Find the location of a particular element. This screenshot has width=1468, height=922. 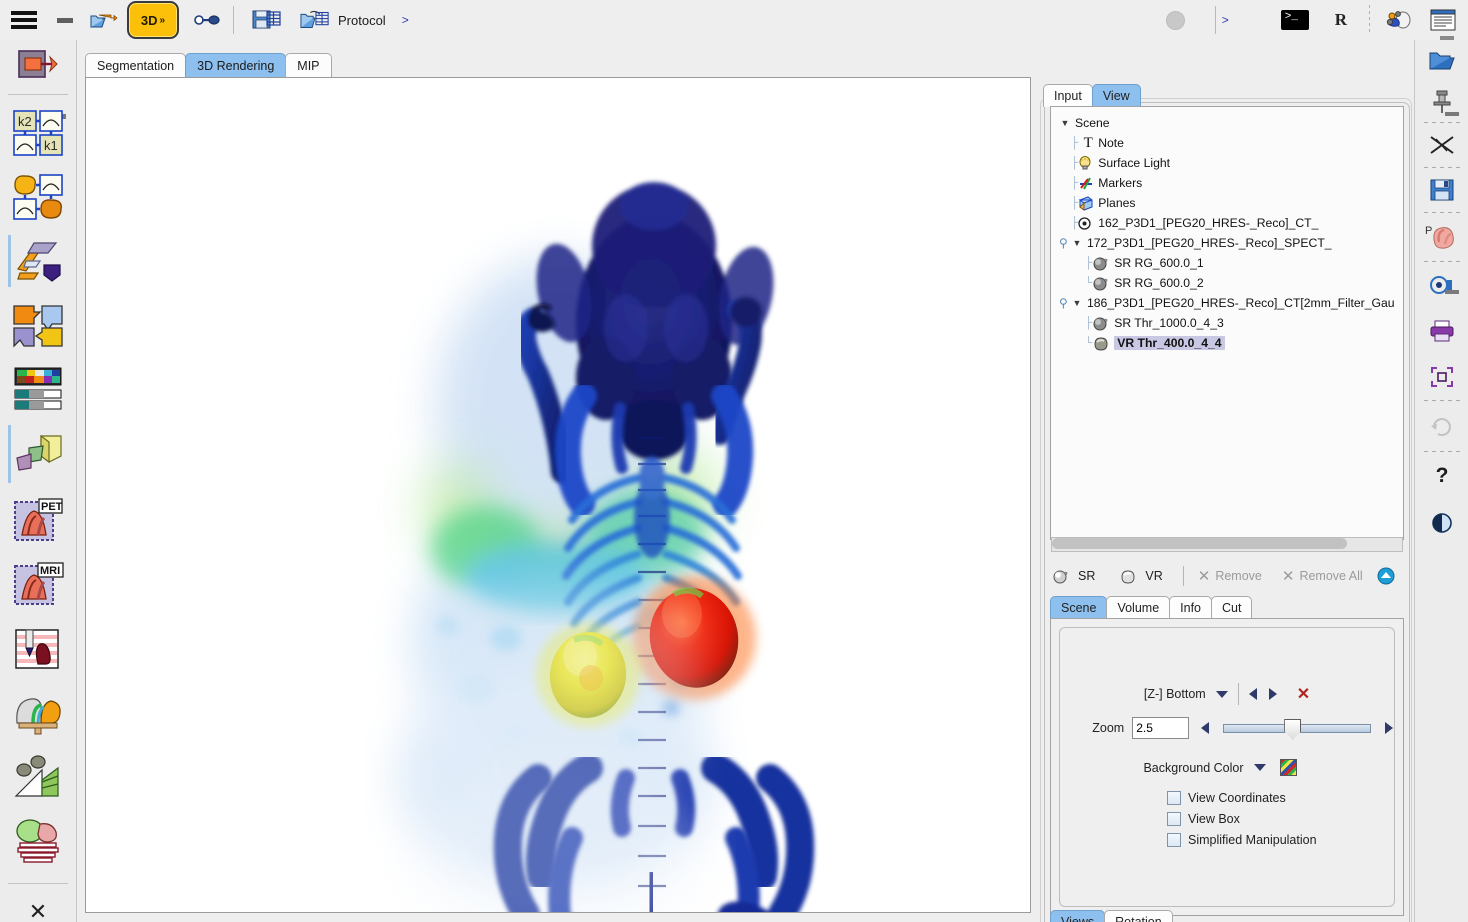

matlab-icon is located at coordinates (1400, 20).